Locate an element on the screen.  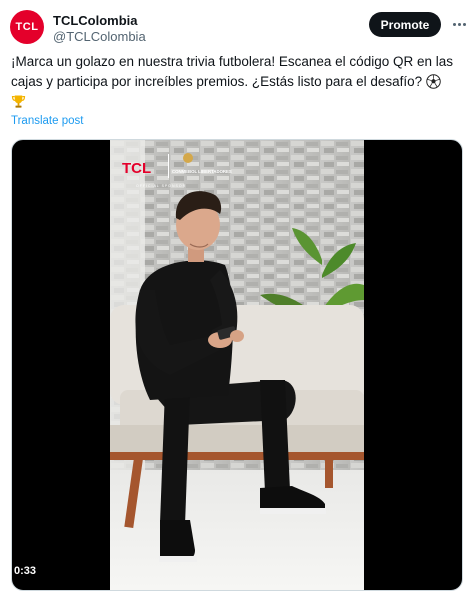
soccer-ball-icon is located at coordinates (433, 81).